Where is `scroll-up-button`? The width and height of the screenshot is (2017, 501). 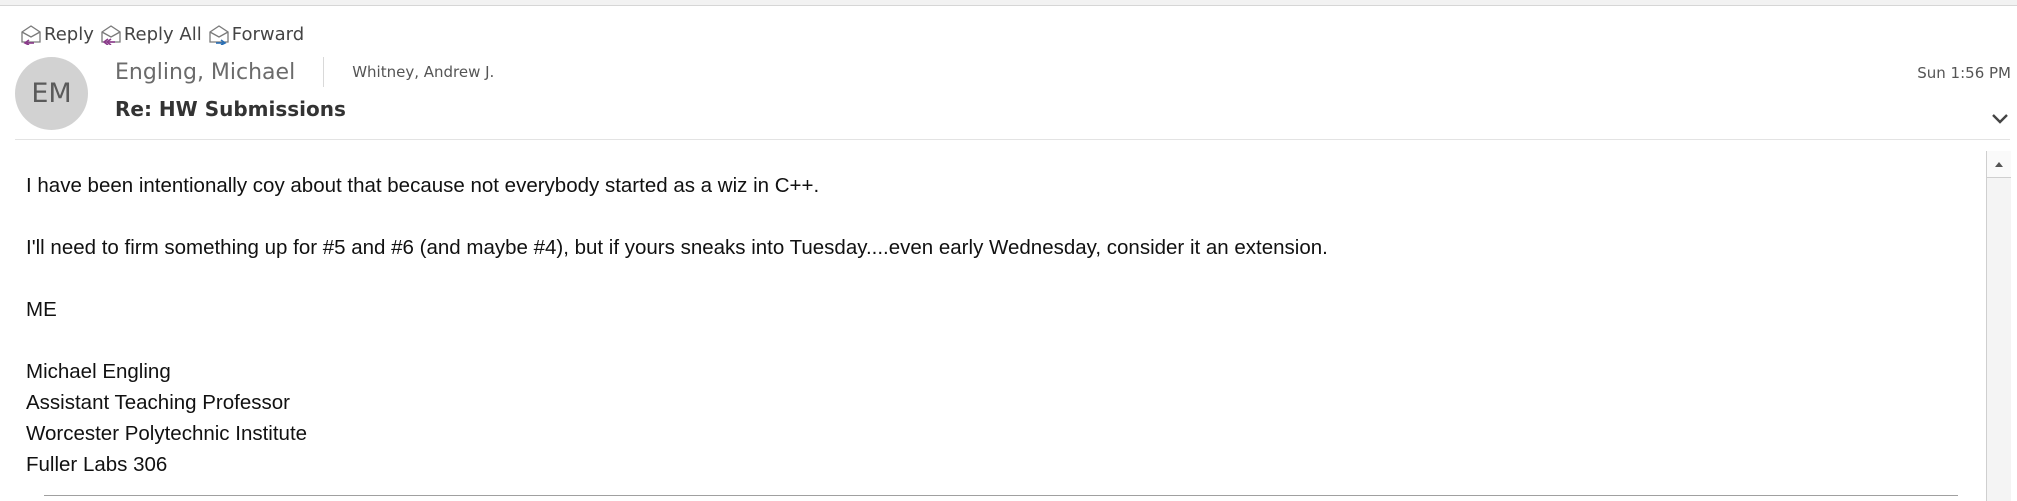 scroll-up-button is located at coordinates (1999, 164).